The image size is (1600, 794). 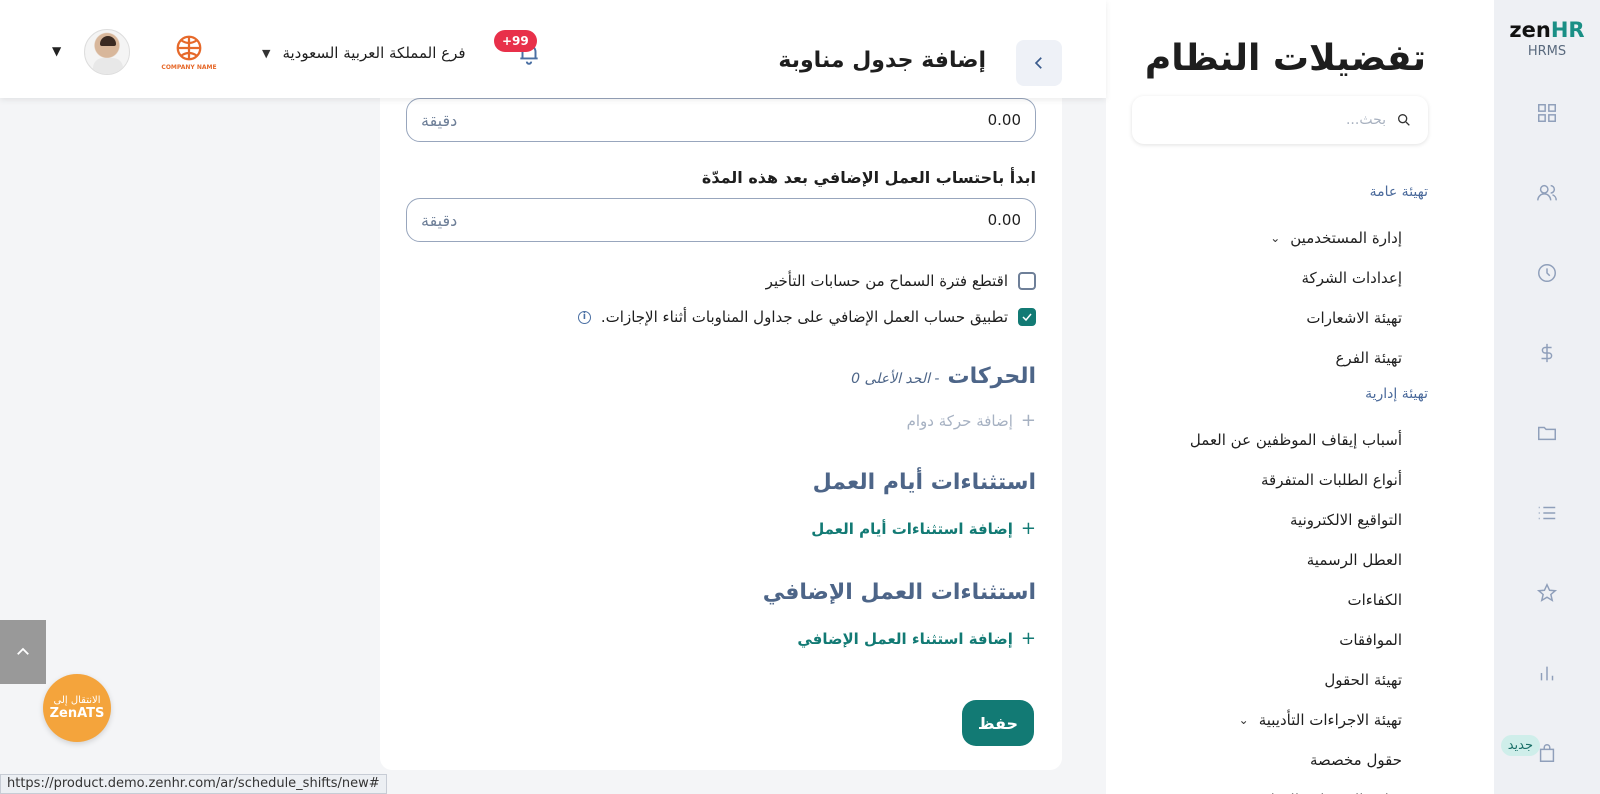 What do you see at coordinates (584, 317) in the screenshot?
I see `info-icon: i` at bounding box center [584, 317].